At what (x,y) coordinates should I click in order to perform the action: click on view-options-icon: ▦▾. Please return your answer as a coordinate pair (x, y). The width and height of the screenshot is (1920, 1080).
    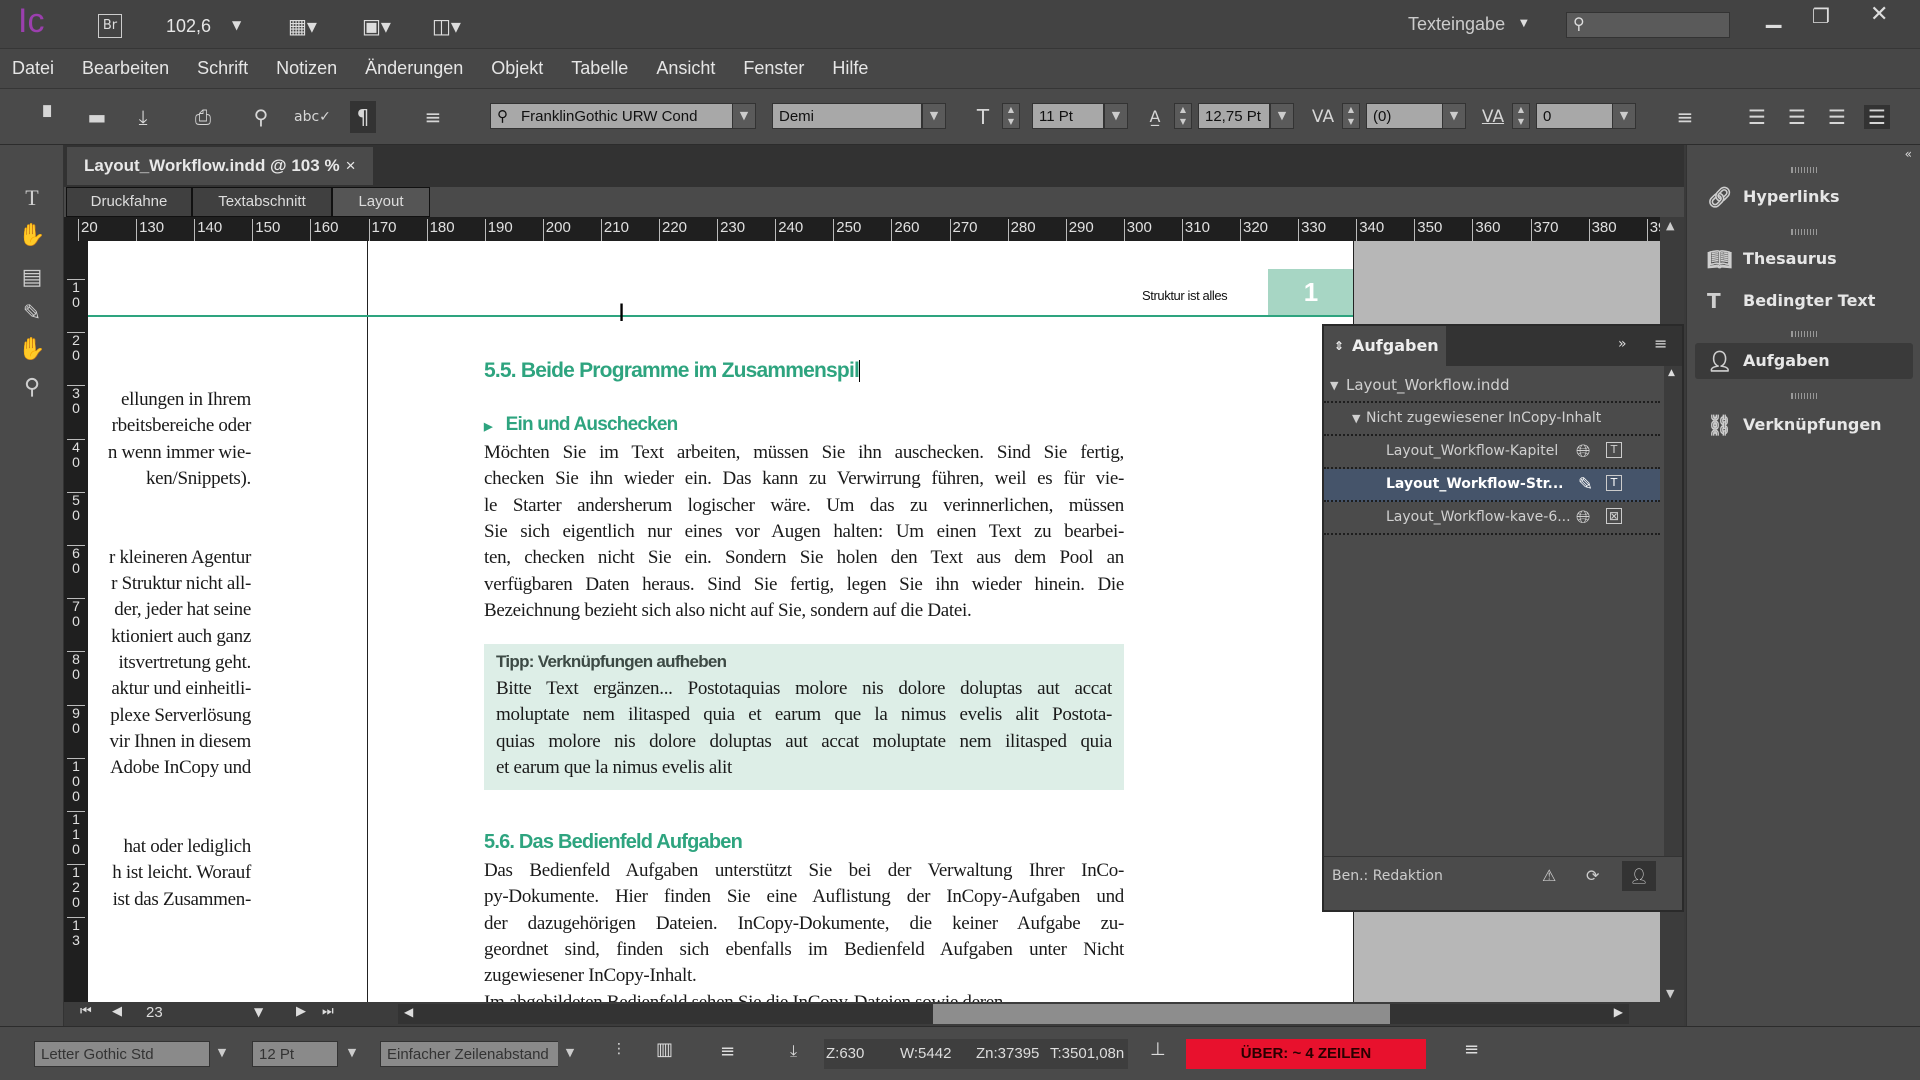
    Looking at the image, I should click on (302, 26).